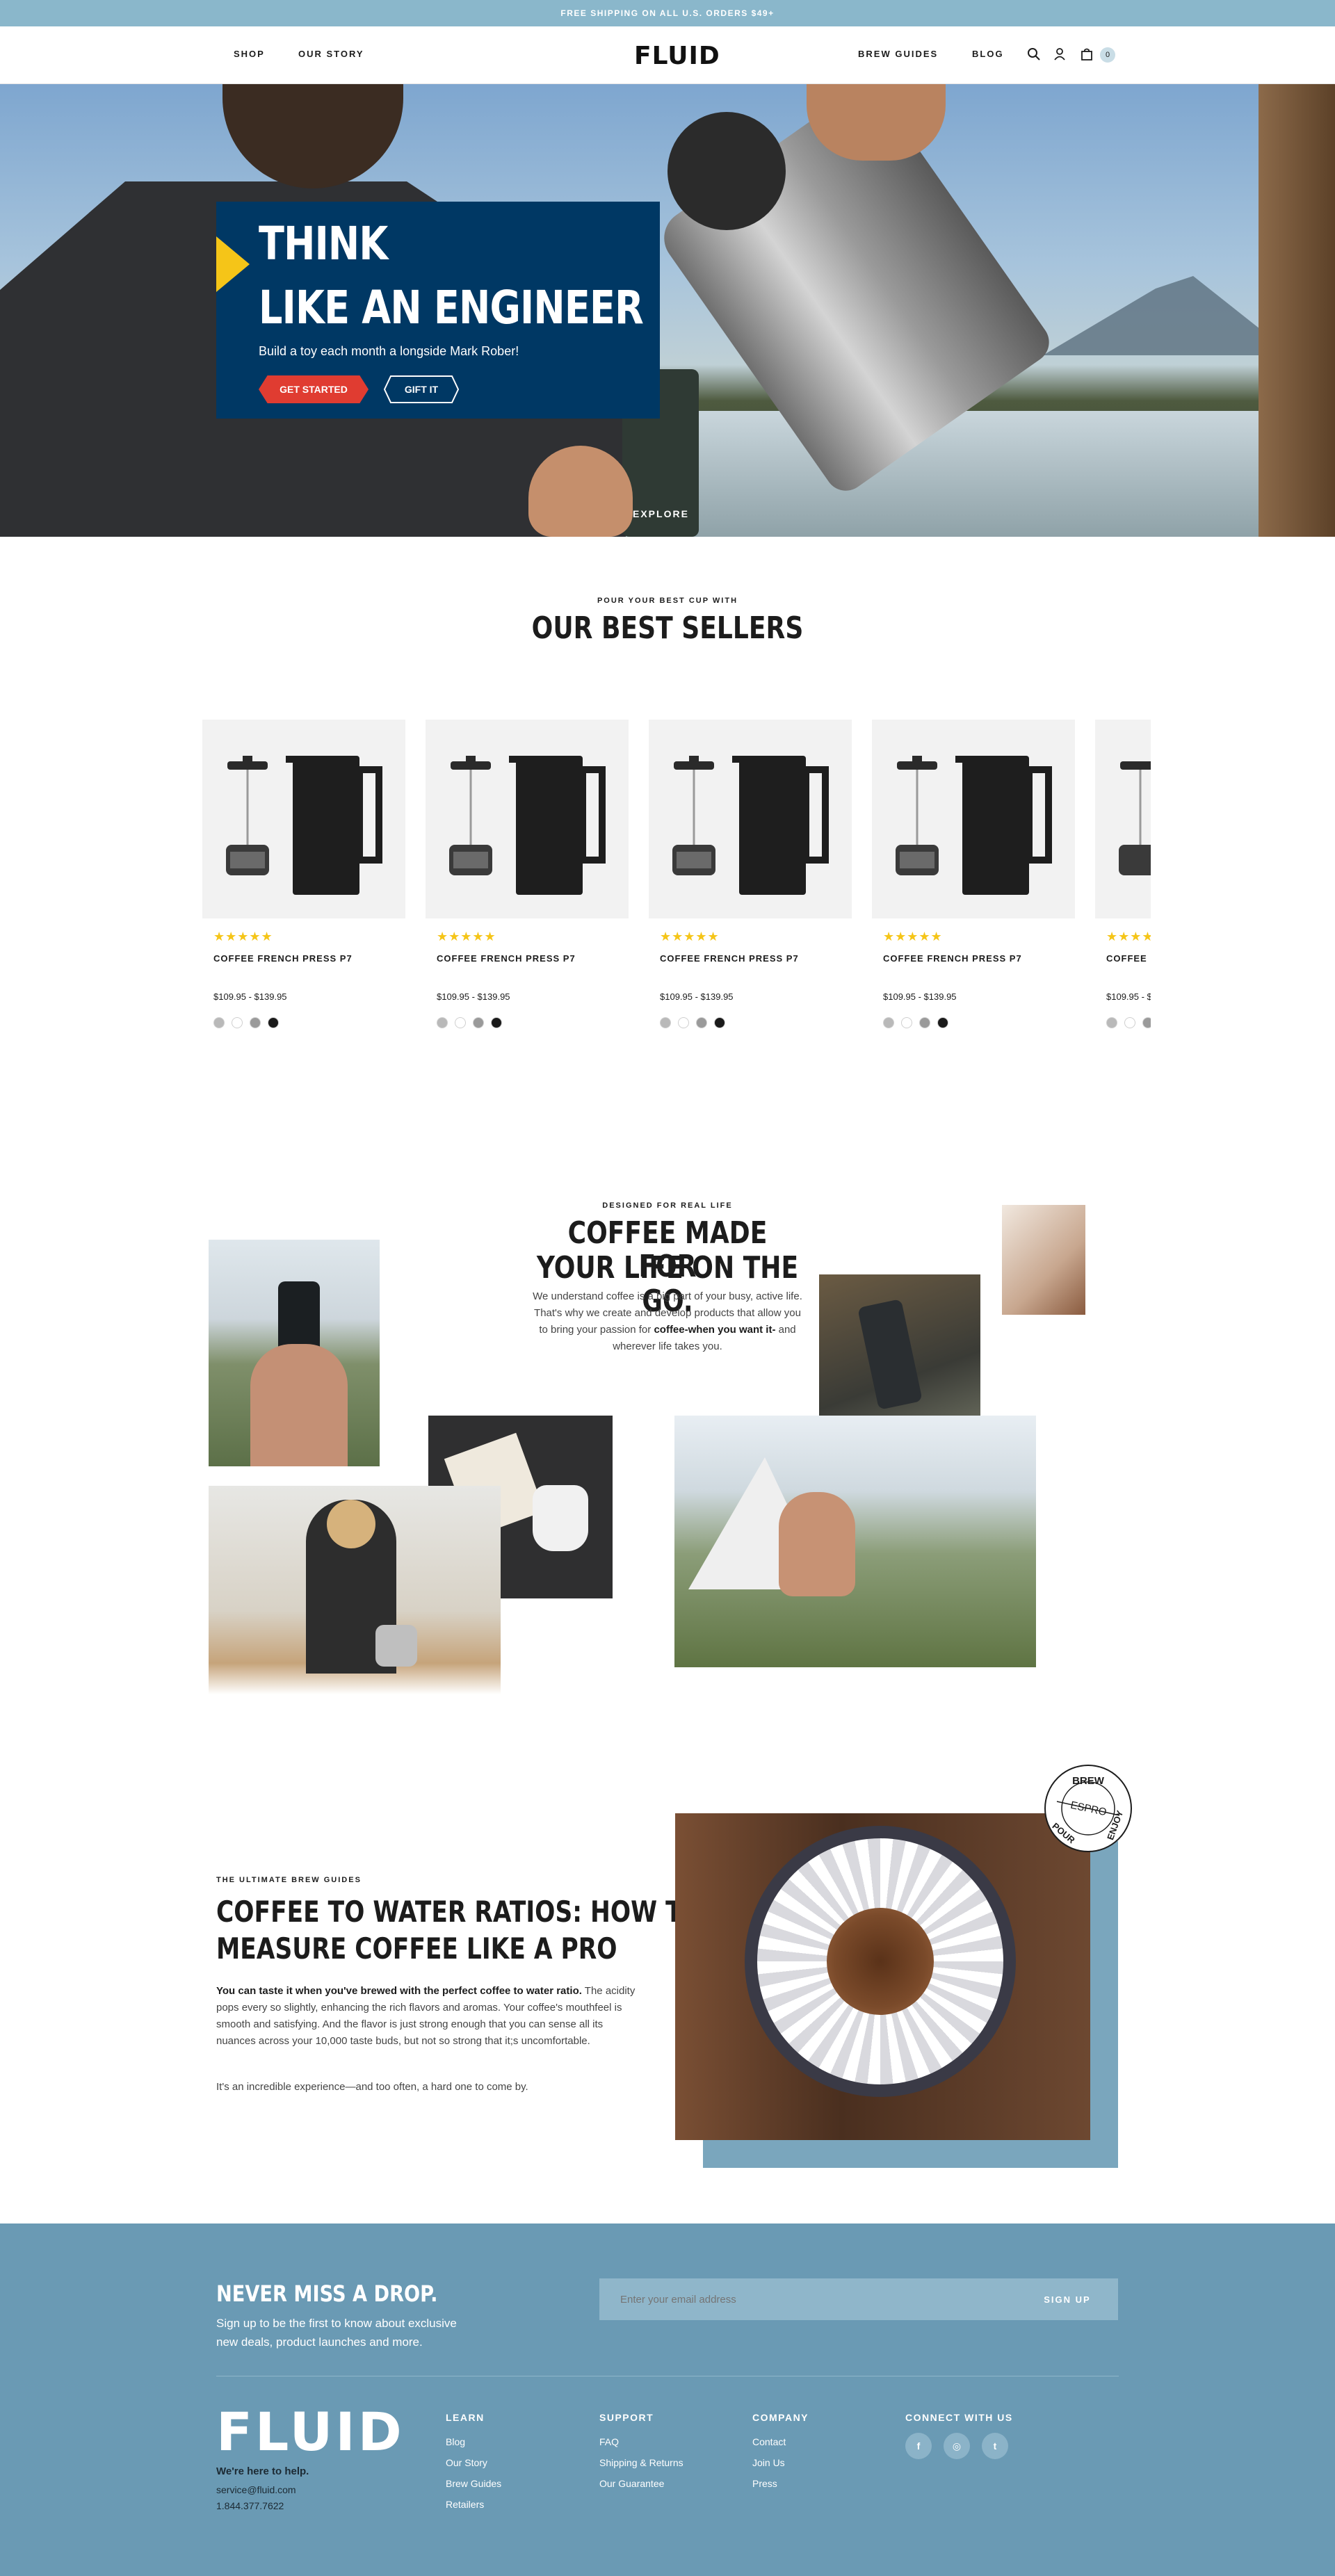 Image resolution: width=1335 pixels, height=2576 pixels. What do you see at coordinates (764, 2483) in the screenshot?
I see `footer-link-press: Press` at bounding box center [764, 2483].